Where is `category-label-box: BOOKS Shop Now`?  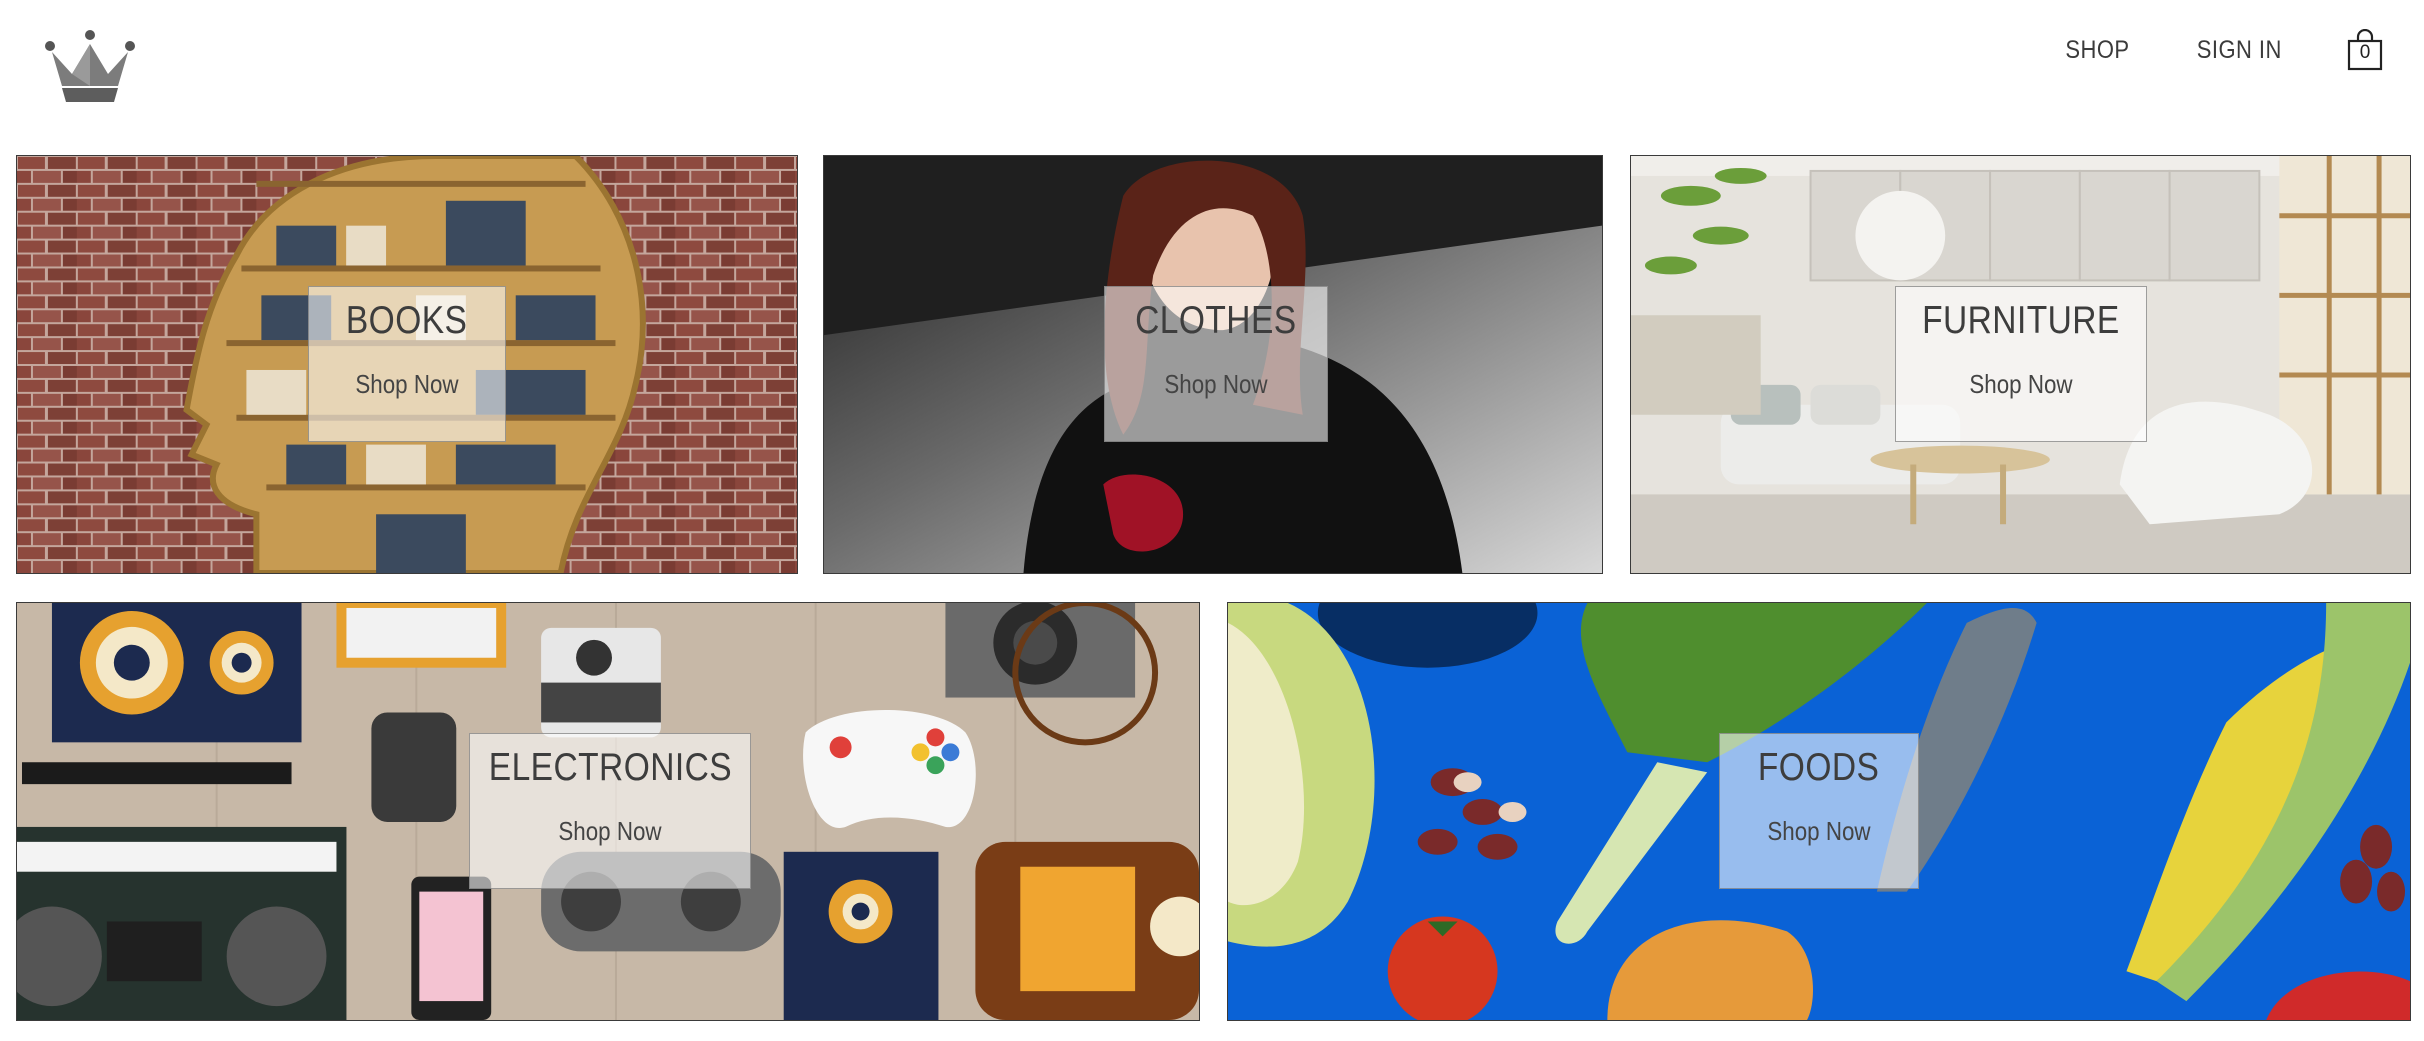 category-label-box: BOOKS Shop Now is located at coordinates (407, 364).